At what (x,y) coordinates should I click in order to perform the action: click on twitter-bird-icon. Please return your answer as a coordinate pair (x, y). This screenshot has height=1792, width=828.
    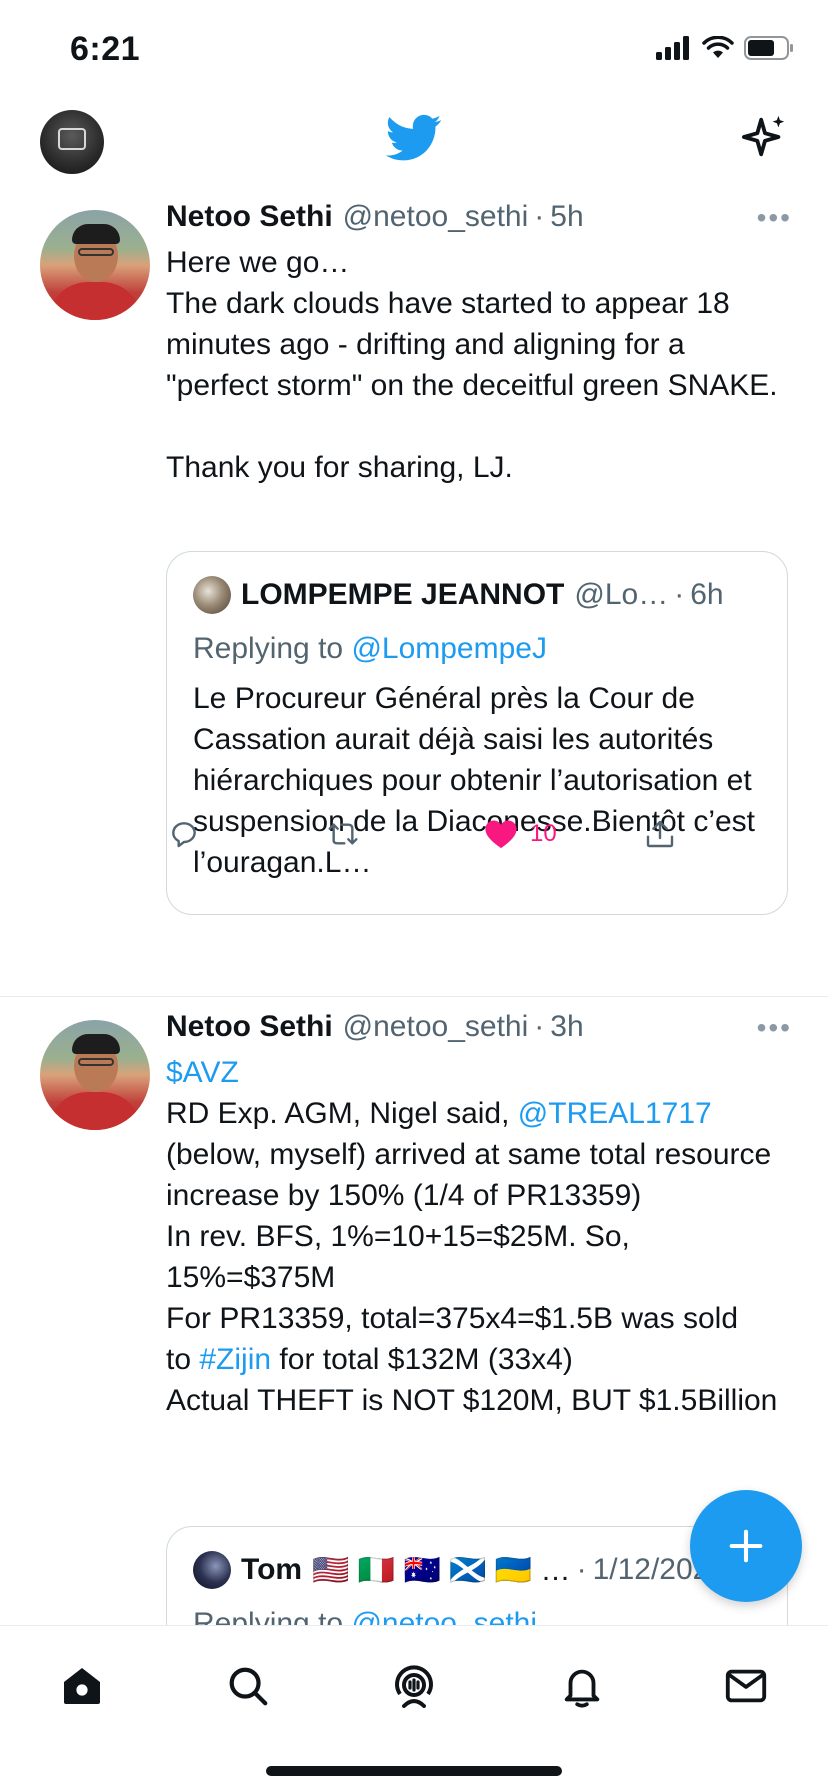
    Looking at the image, I should click on (414, 138).